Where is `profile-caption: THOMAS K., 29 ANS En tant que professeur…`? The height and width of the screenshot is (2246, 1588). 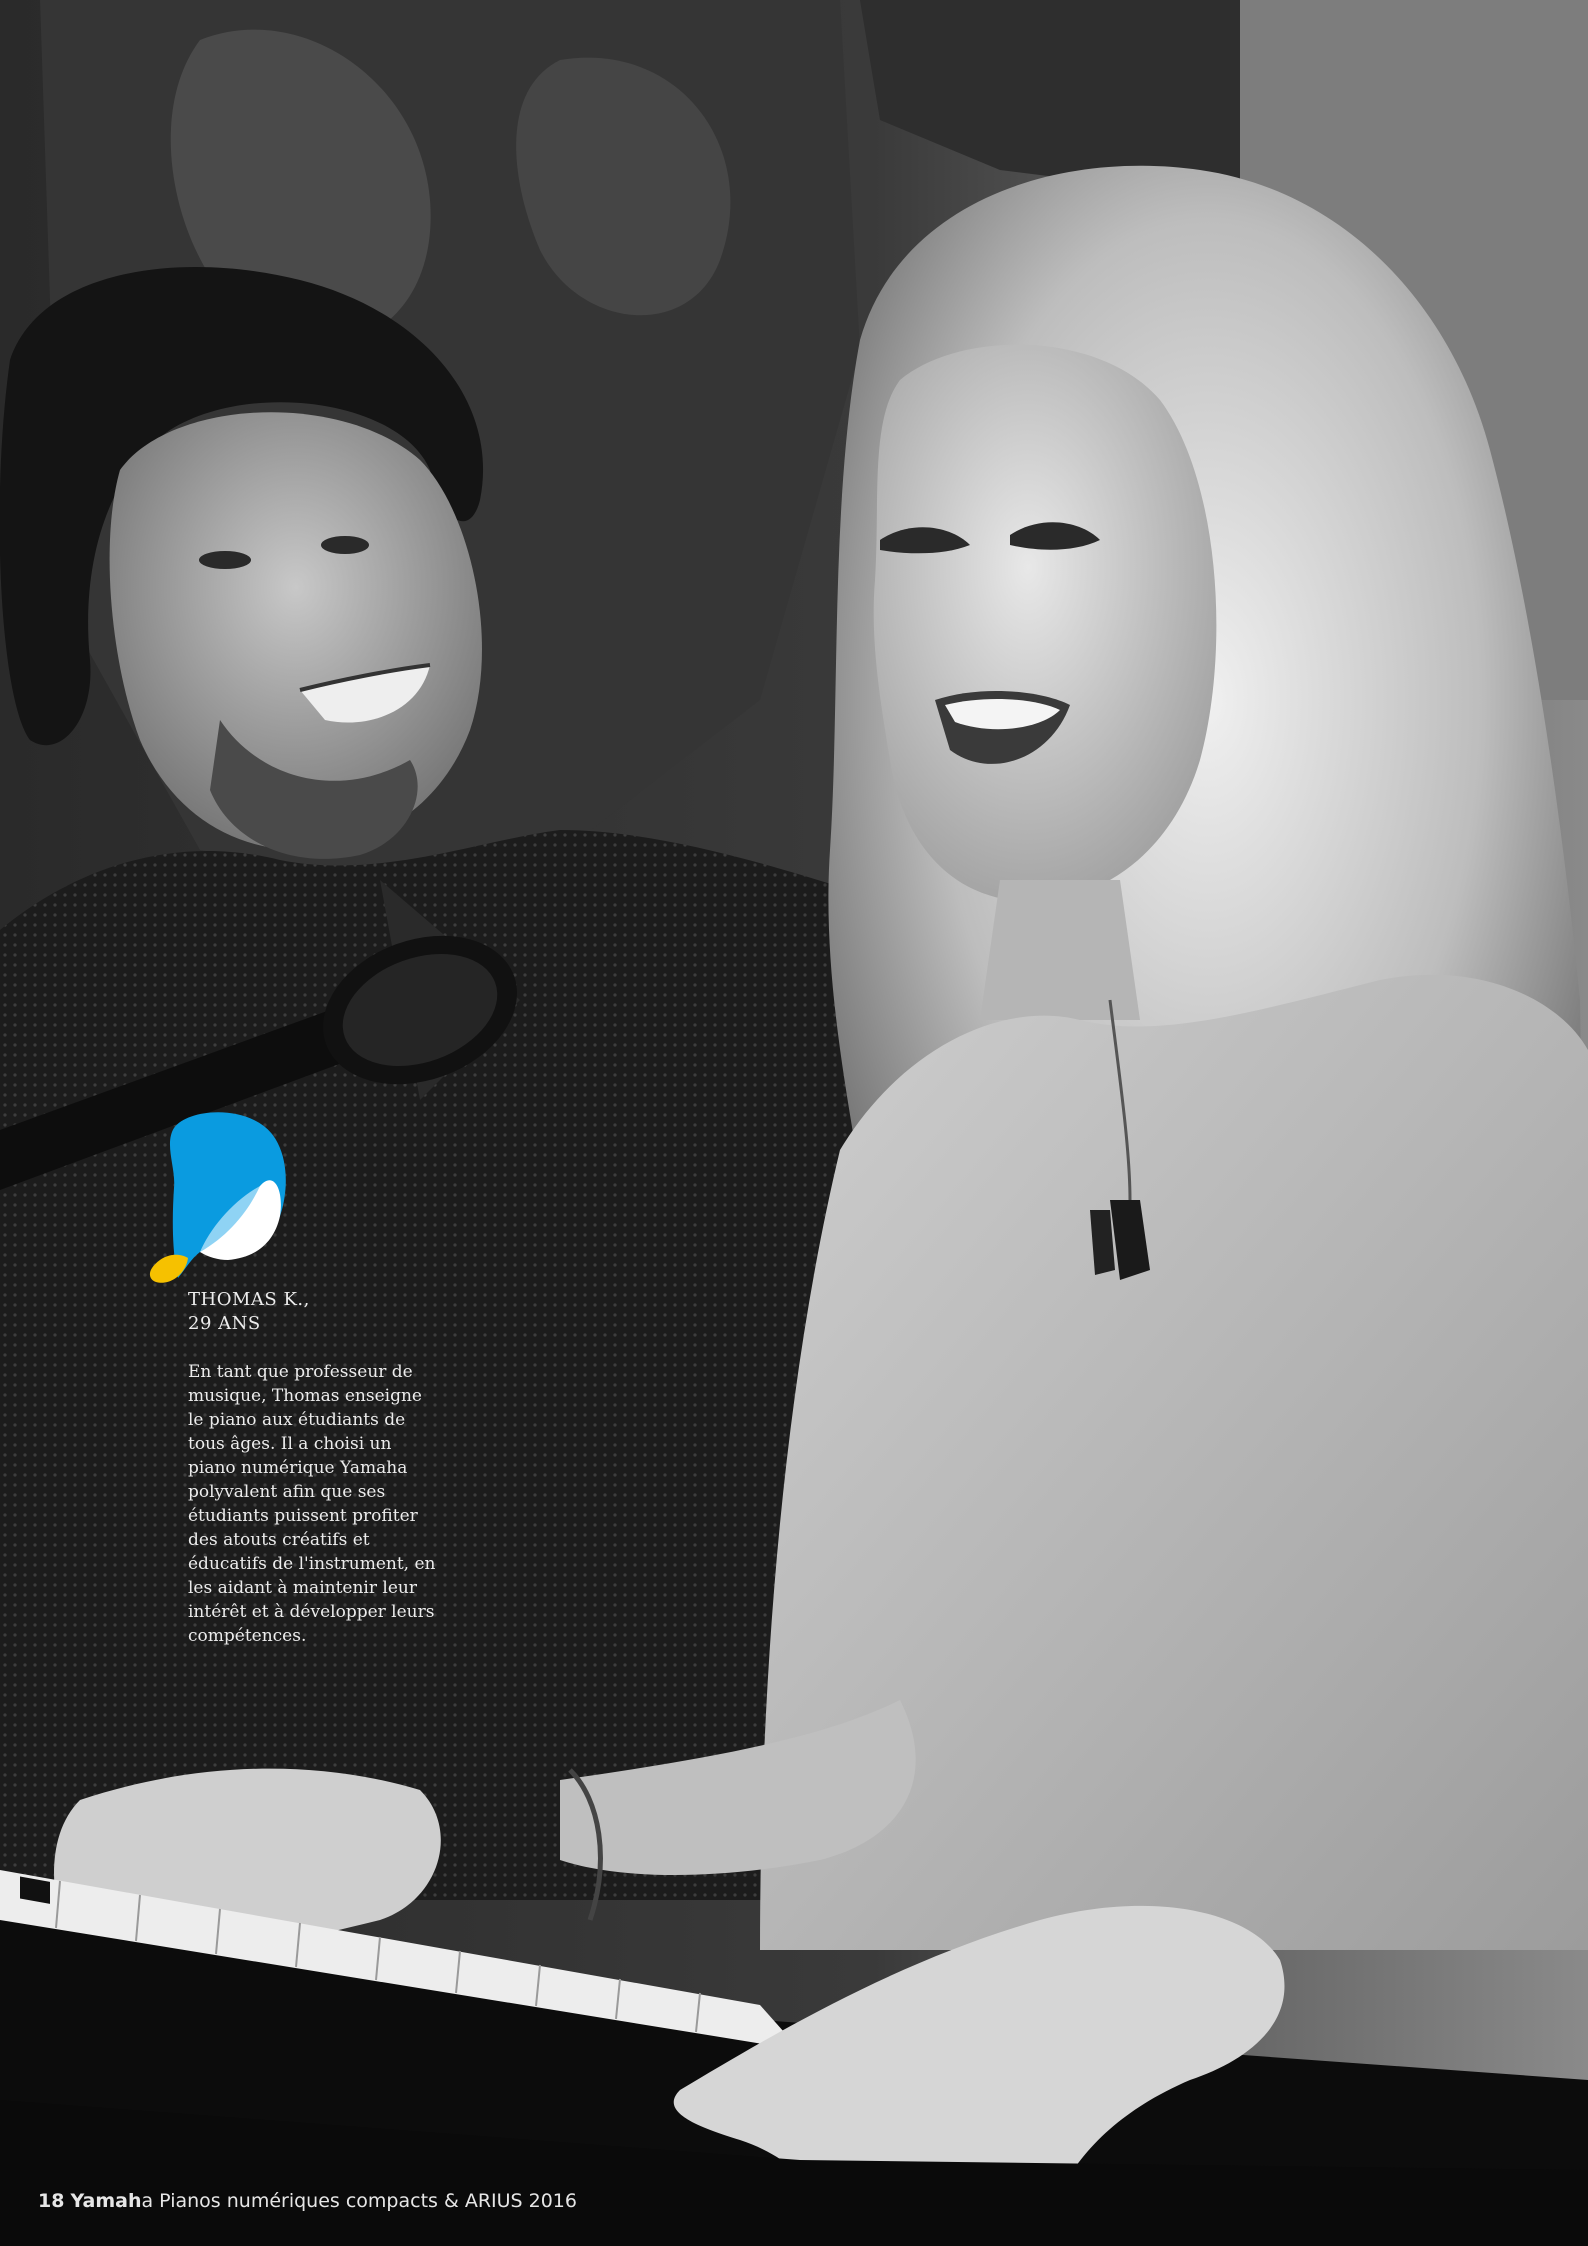 profile-caption: THOMAS K., 29 ANS En tant que professeur… is located at coordinates (313, 1468).